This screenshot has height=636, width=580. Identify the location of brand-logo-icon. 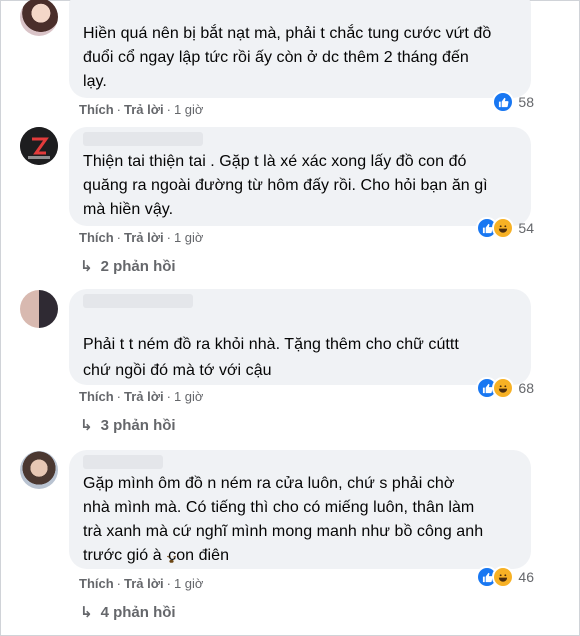
(39, 146).